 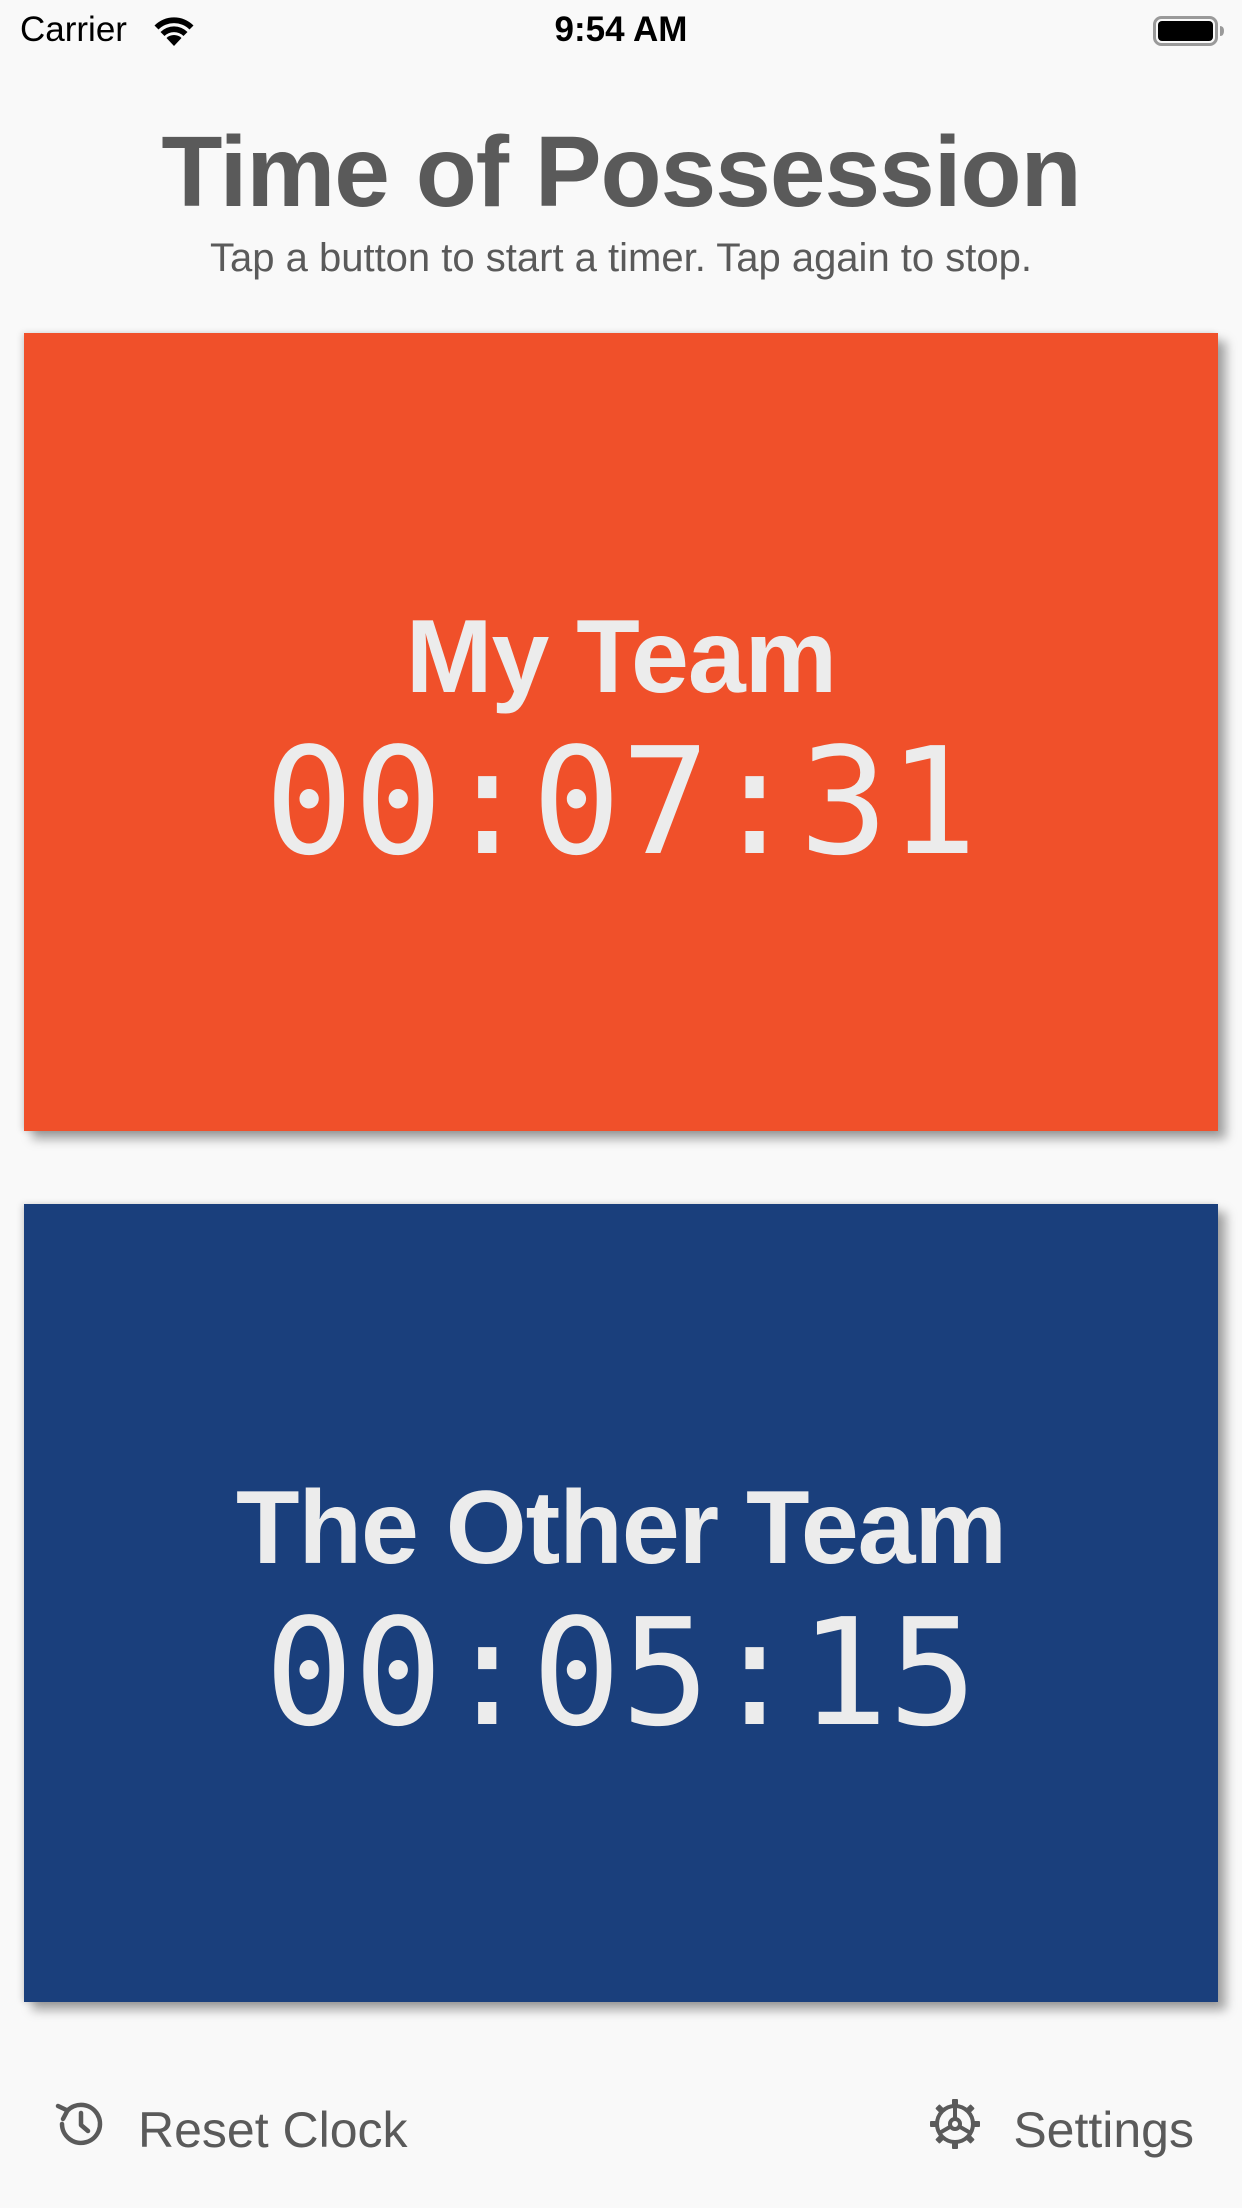 What do you see at coordinates (621, 657) in the screenshot?
I see `team-name: My Team` at bounding box center [621, 657].